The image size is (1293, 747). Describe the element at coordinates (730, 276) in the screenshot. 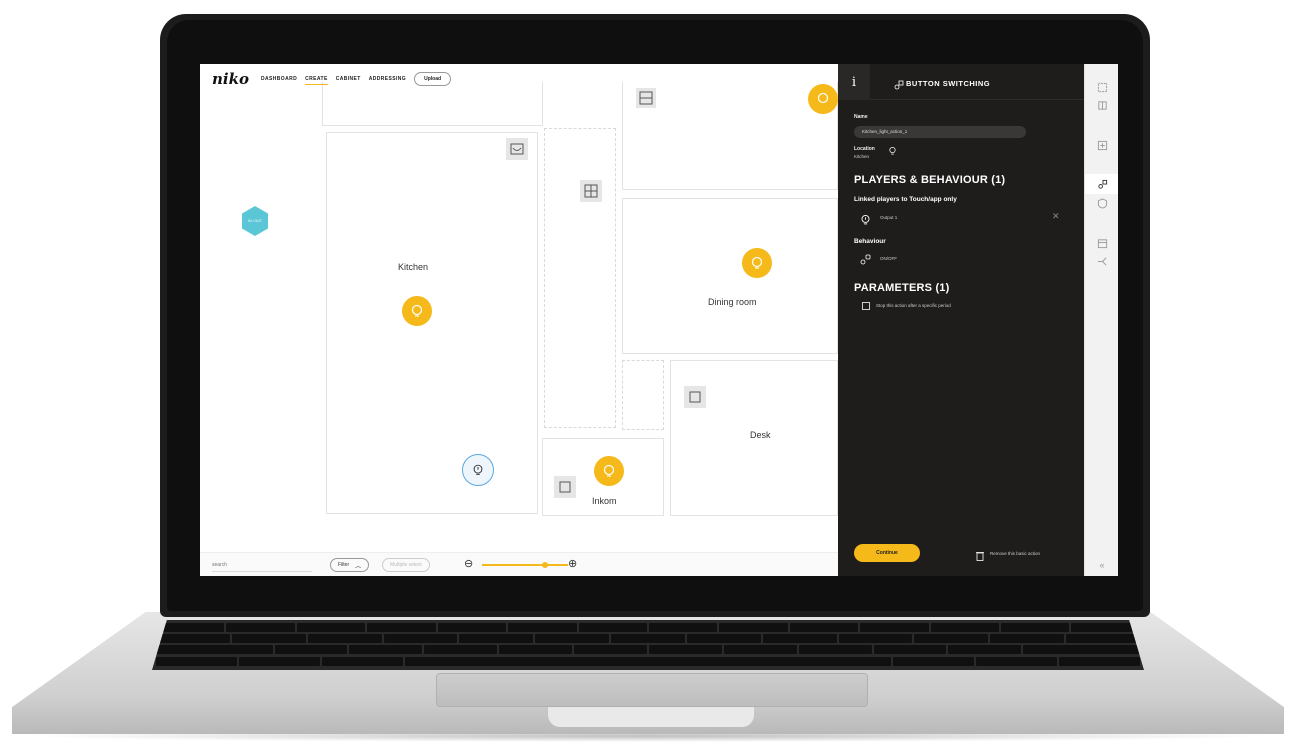

I see `room-dining` at that location.